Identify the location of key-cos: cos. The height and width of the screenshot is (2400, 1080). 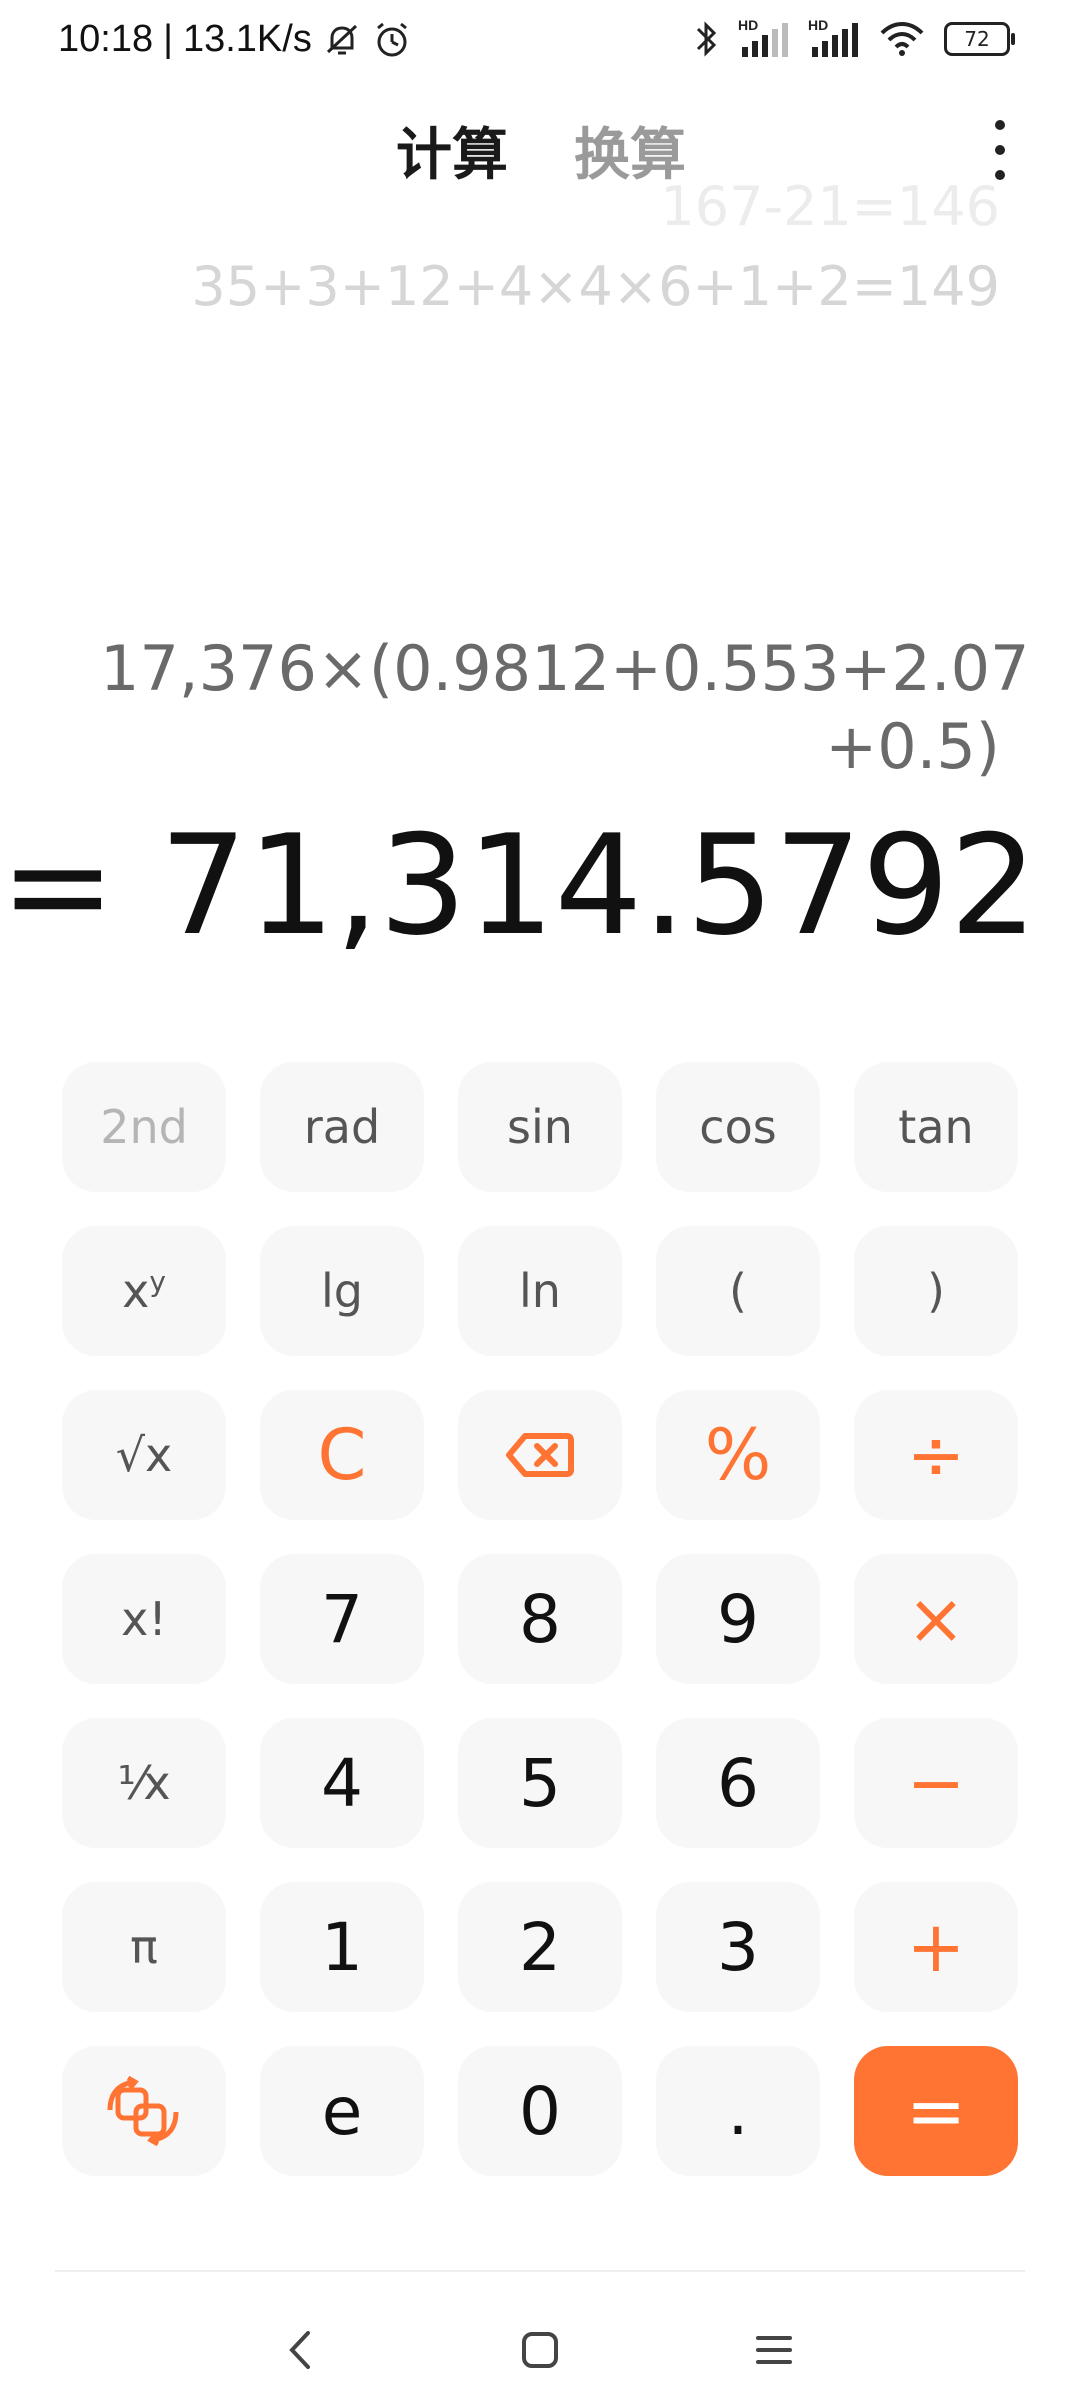
(738, 1127).